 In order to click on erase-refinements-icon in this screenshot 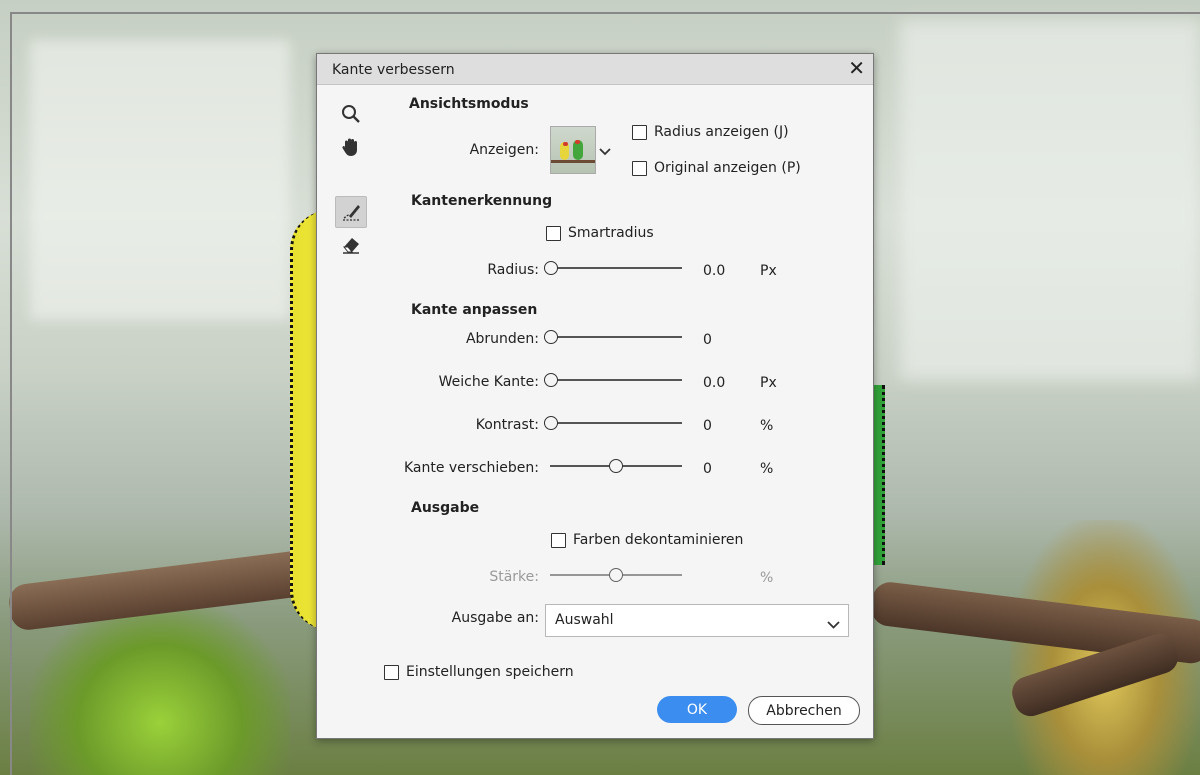, I will do `click(351, 244)`.